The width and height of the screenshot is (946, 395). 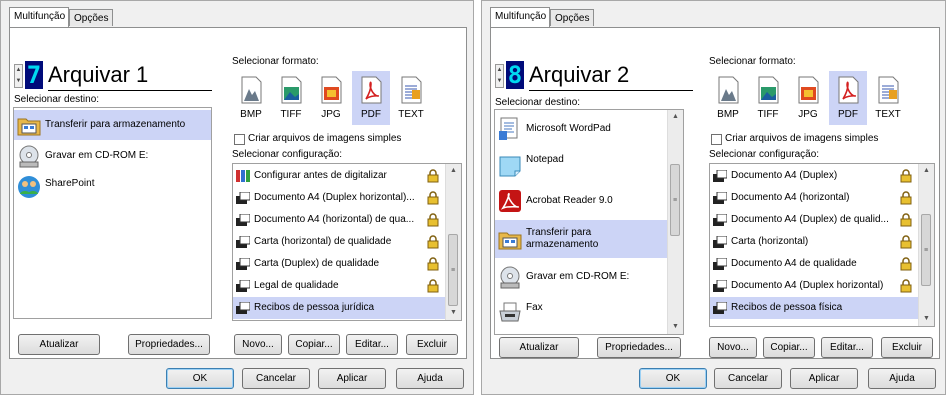 I want to click on destination-scrollbar: ▲ ≡ ▼, so click(x=675, y=222).